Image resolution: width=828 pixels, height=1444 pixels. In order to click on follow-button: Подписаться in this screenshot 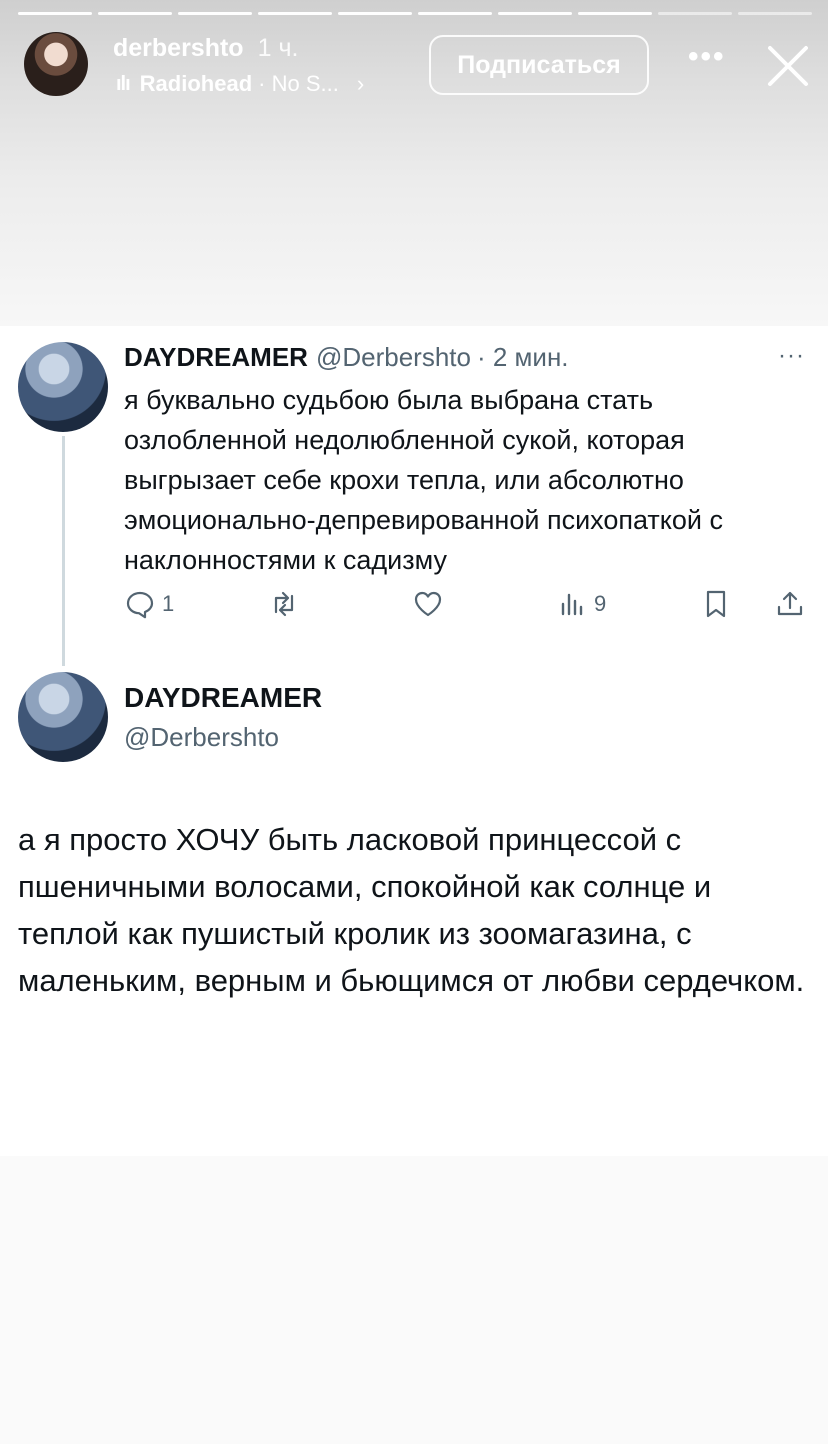, I will do `click(539, 65)`.